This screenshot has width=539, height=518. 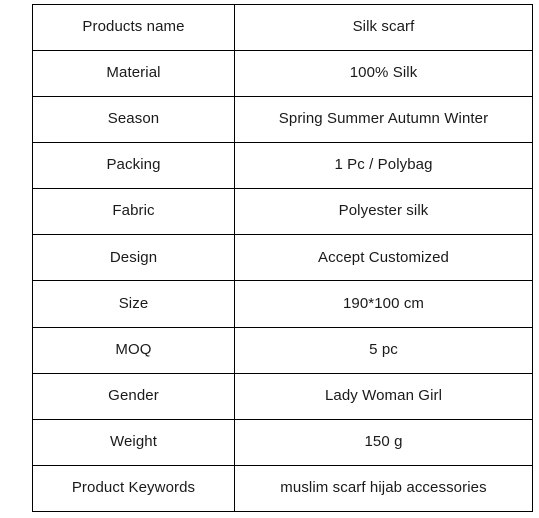 I want to click on attribute-cell-product-keywords: Product Keywords, so click(x=133, y=488).